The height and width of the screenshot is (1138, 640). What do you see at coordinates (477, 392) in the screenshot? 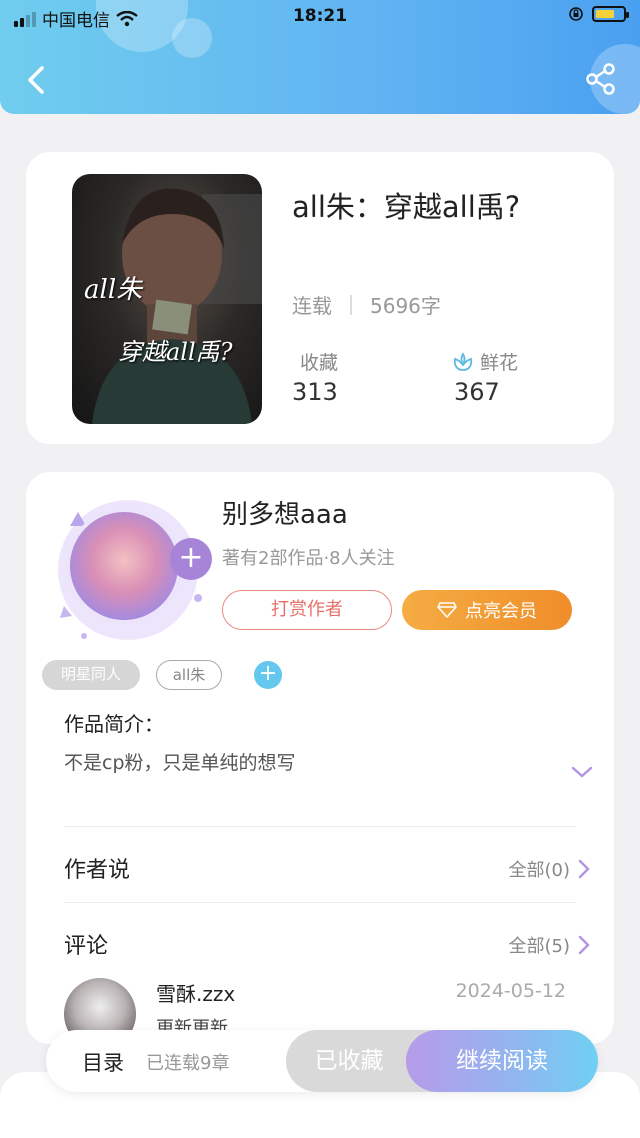
I see `flowers-count: 367` at bounding box center [477, 392].